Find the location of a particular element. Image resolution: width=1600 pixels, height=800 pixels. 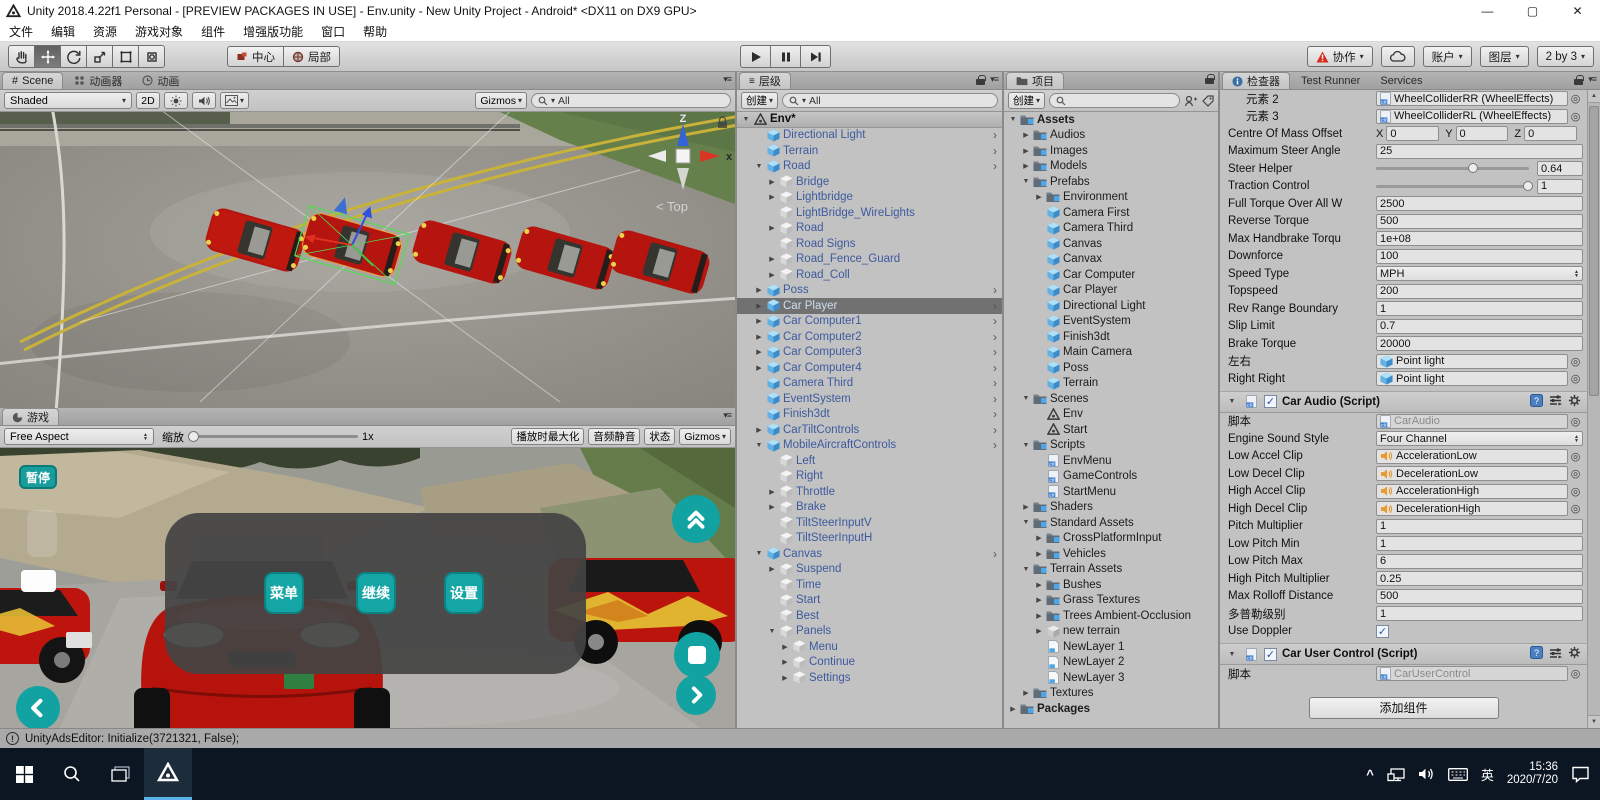

project-item-camera-third: Camera Third is located at coordinates (1111, 229).